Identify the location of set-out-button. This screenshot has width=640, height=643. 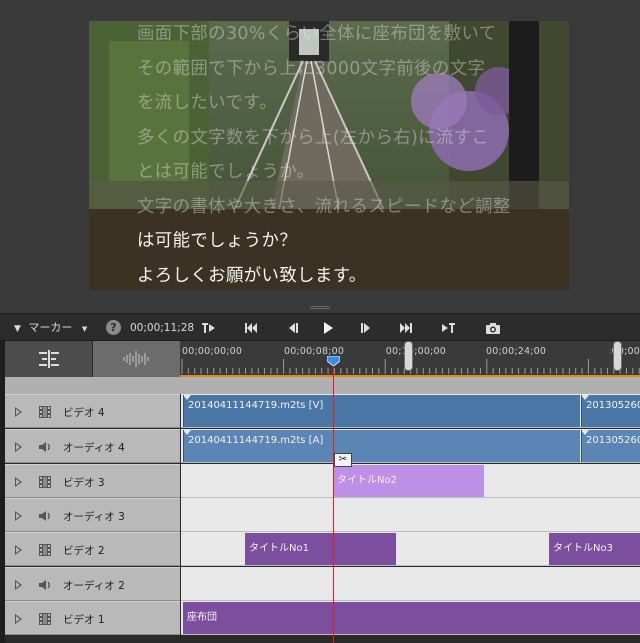
(448, 328).